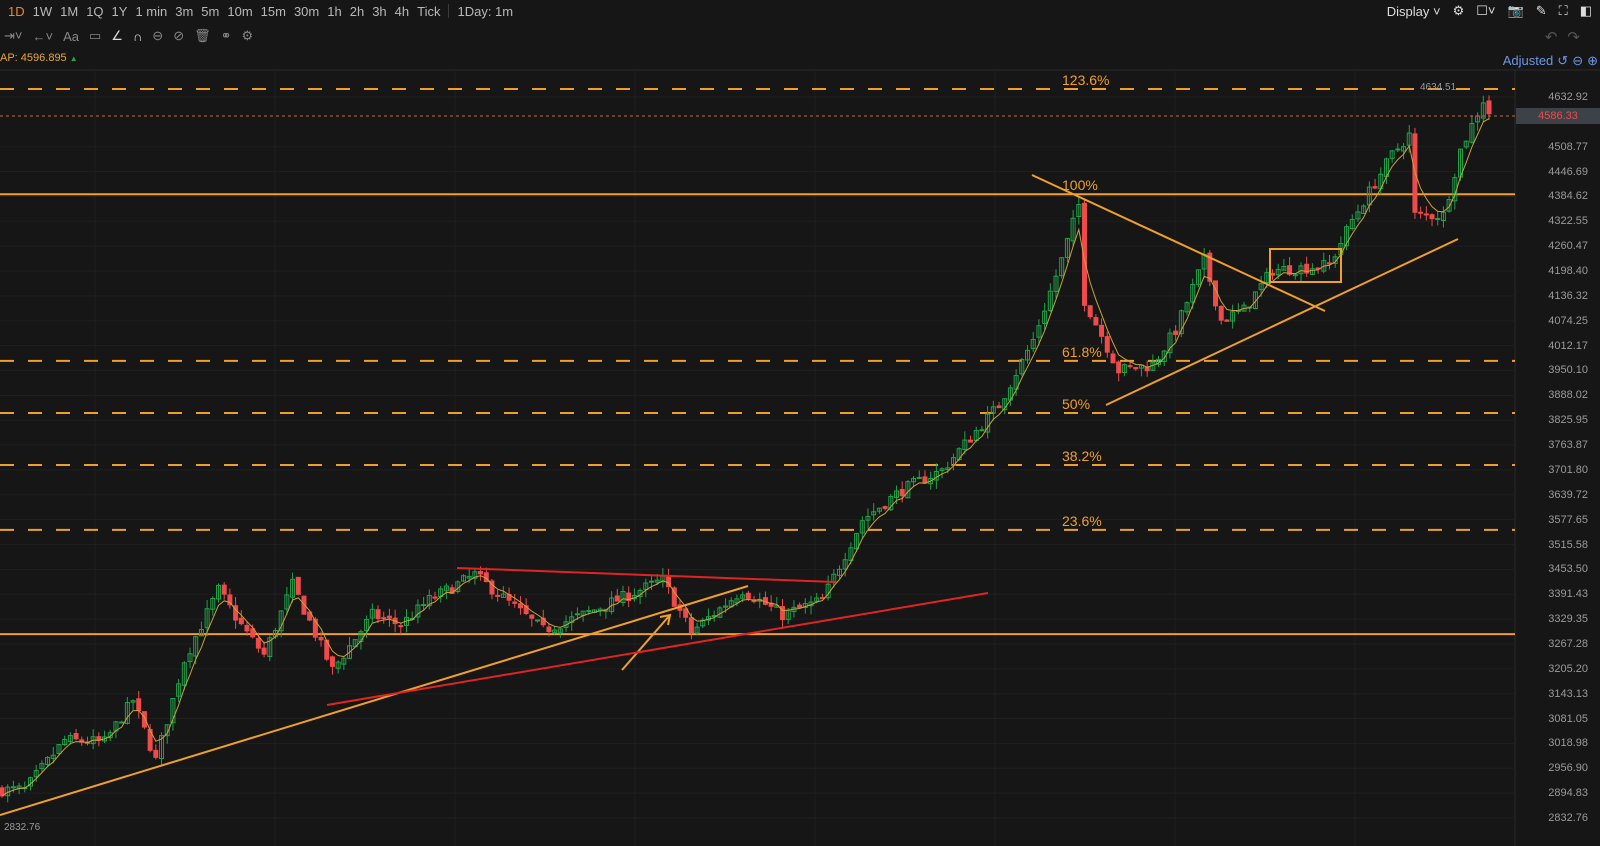 The width and height of the screenshot is (1600, 846). I want to click on fib-label: 100%, so click(1080, 185).